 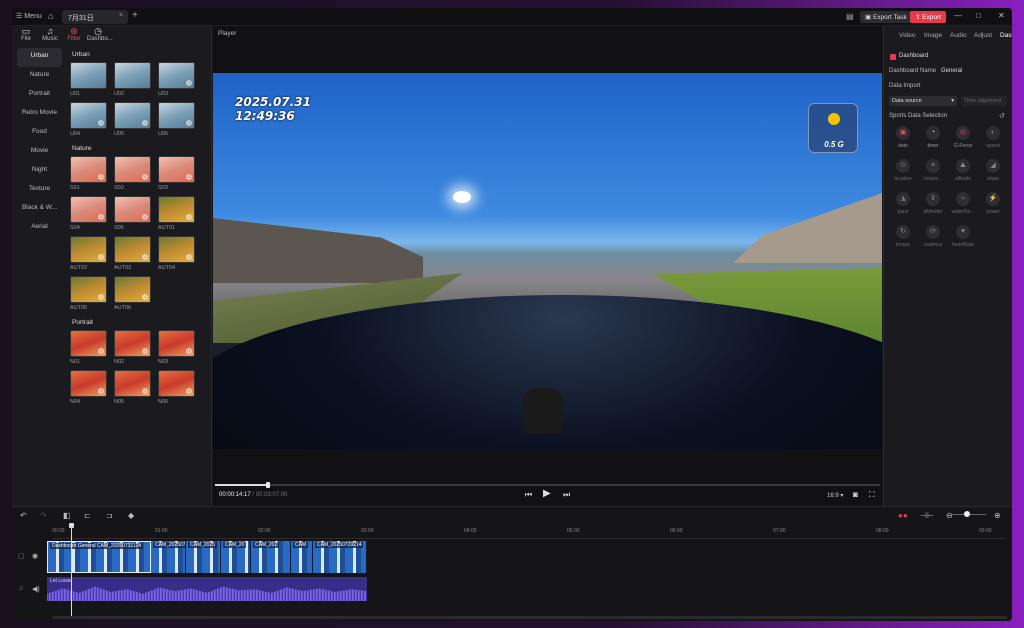 I want to click on tab-file: ▭ File, so click(x=26, y=35).